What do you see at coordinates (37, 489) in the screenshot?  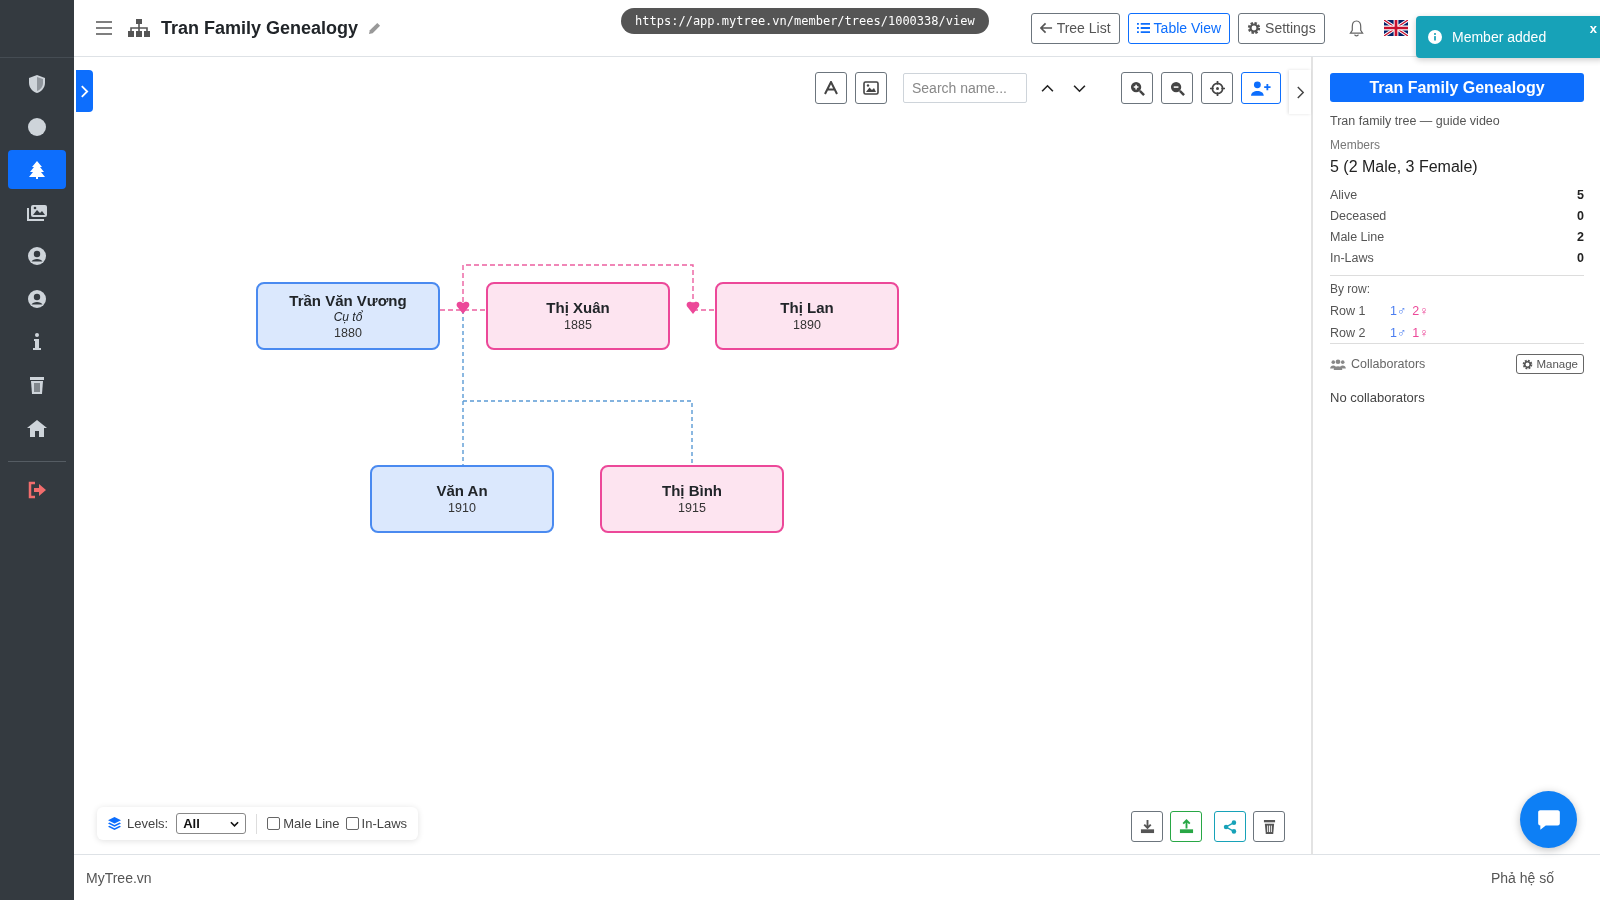 I see `logout-icon` at bounding box center [37, 489].